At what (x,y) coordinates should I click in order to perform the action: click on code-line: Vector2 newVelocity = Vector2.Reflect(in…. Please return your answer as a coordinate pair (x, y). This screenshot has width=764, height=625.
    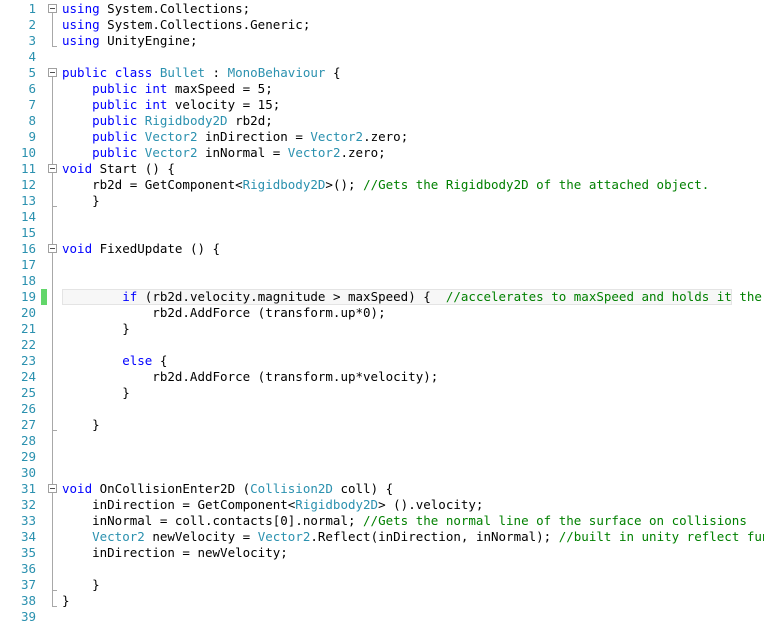
    Looking at the image, I should click on (413, 537).